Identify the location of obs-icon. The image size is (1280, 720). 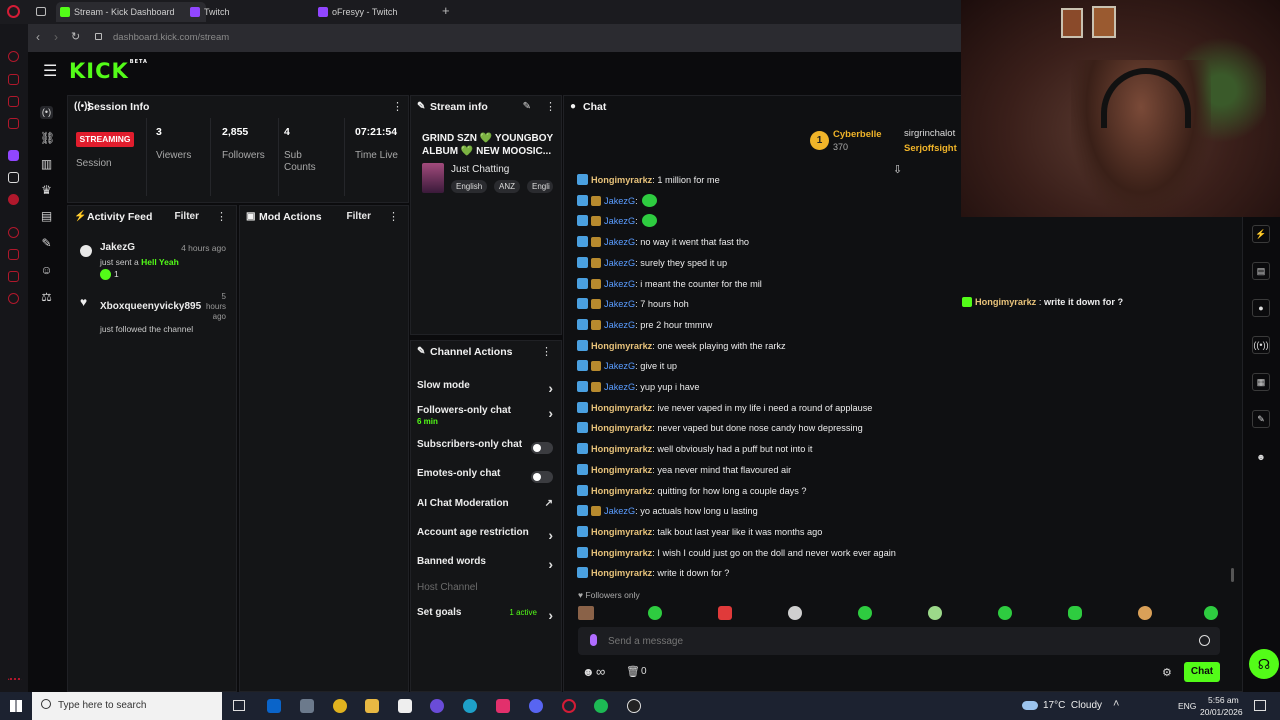
(634, 706).